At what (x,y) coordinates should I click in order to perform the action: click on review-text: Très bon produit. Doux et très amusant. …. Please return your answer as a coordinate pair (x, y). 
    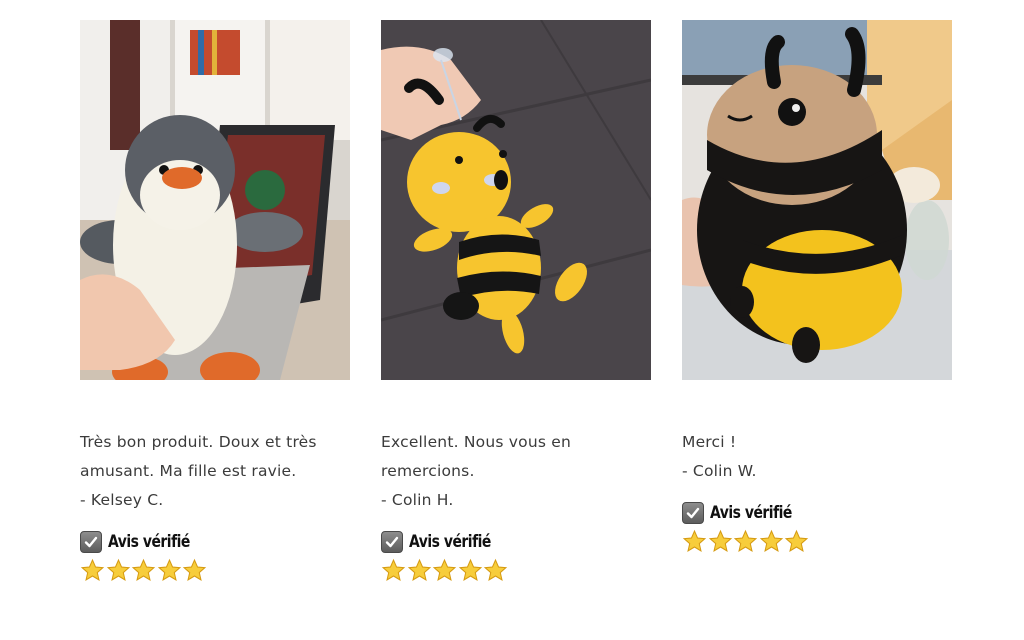
    Looking at the image, I should click on (215, 471).